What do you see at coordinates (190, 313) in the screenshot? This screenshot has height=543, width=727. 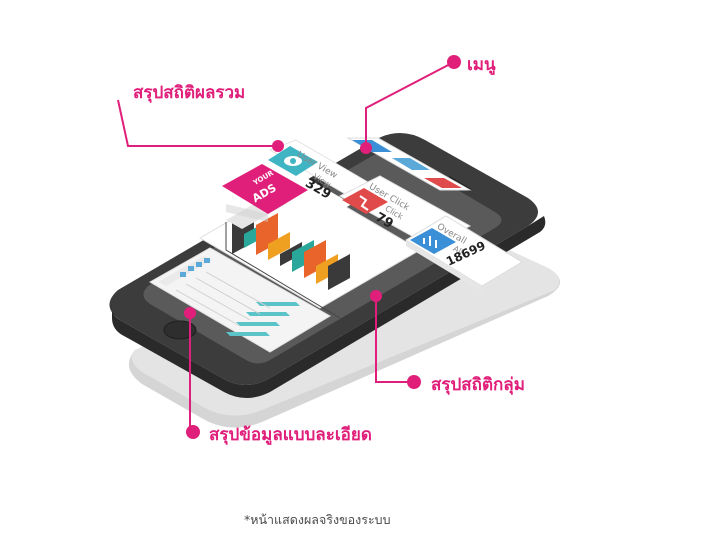 I see `detail-summary-anchor-dot` at bounding box center [190, 313].